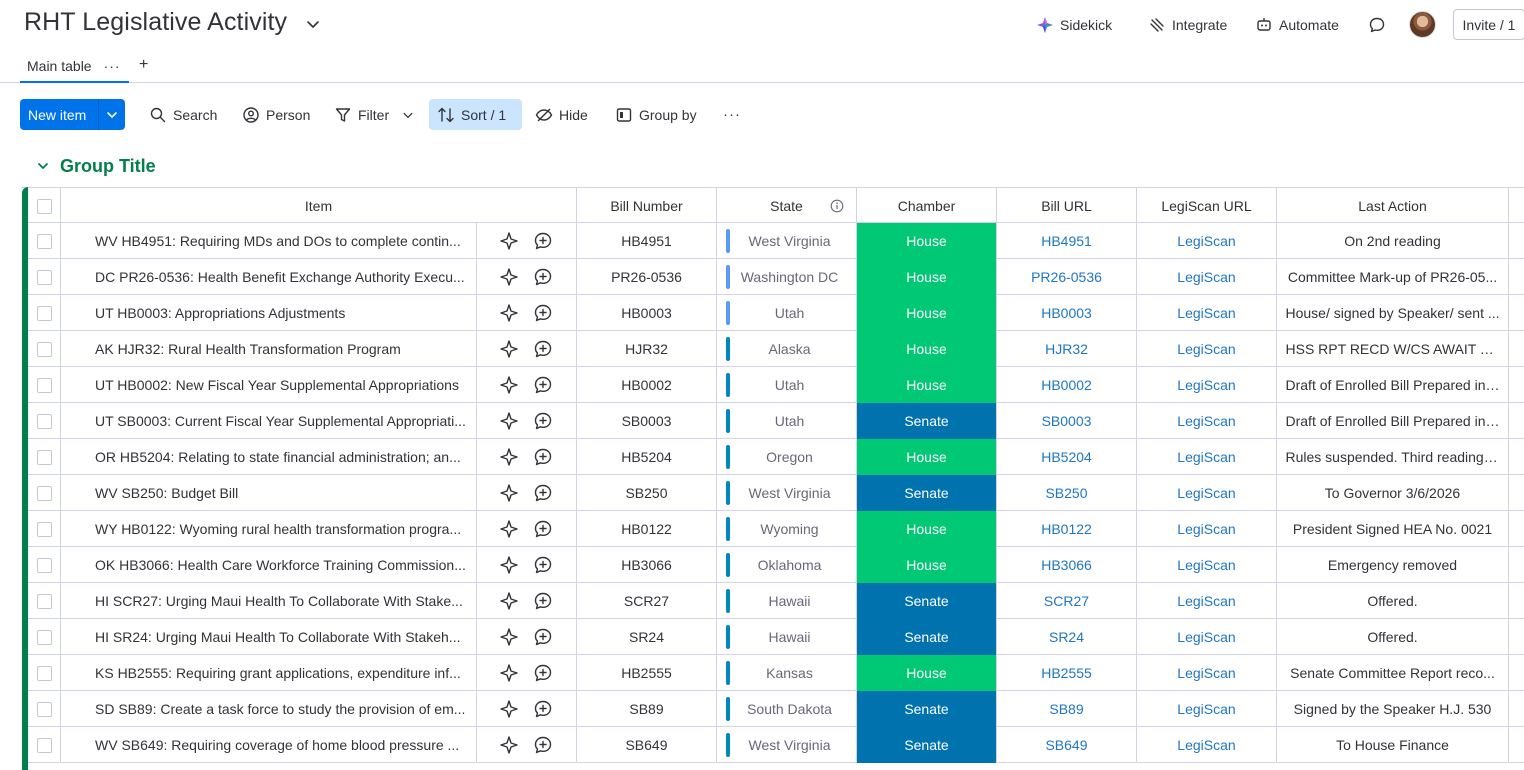  I want to click on sort-button: Sort / 1, so click(475, 114).